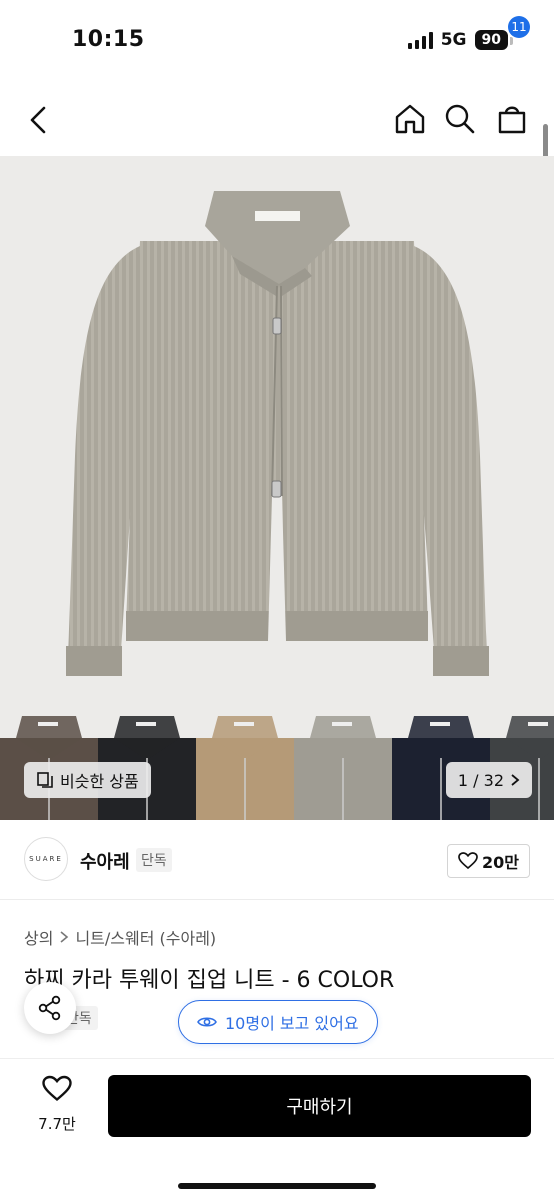  I want to click on back-icon, so click(40, 120).